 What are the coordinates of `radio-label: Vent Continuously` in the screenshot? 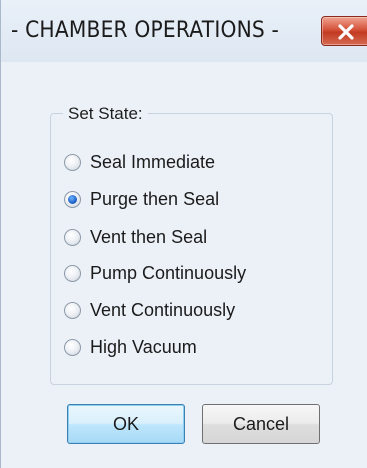 It's located at (163, 309).